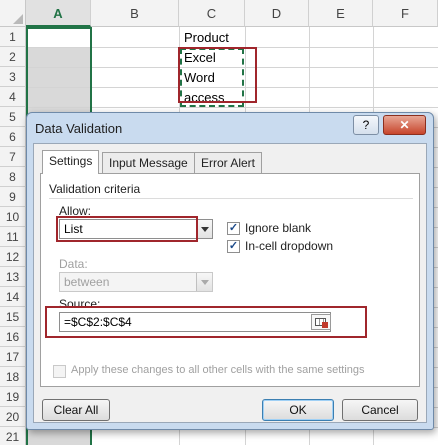 The width and height of the screenshot is (438, 445). I want to click on in-cell-dropdown-checkbox: ✓, so click(233, 246).